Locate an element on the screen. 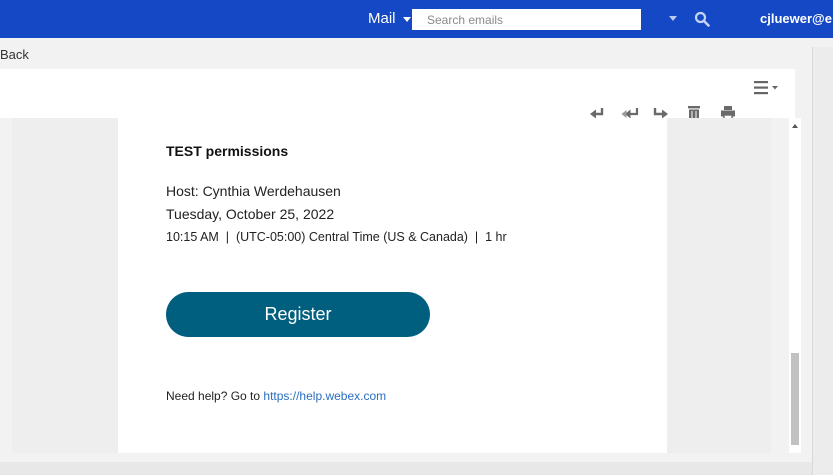 The height and width of the screenshot is (475, 833). bottom-strip is located at coordinates (406, 468).